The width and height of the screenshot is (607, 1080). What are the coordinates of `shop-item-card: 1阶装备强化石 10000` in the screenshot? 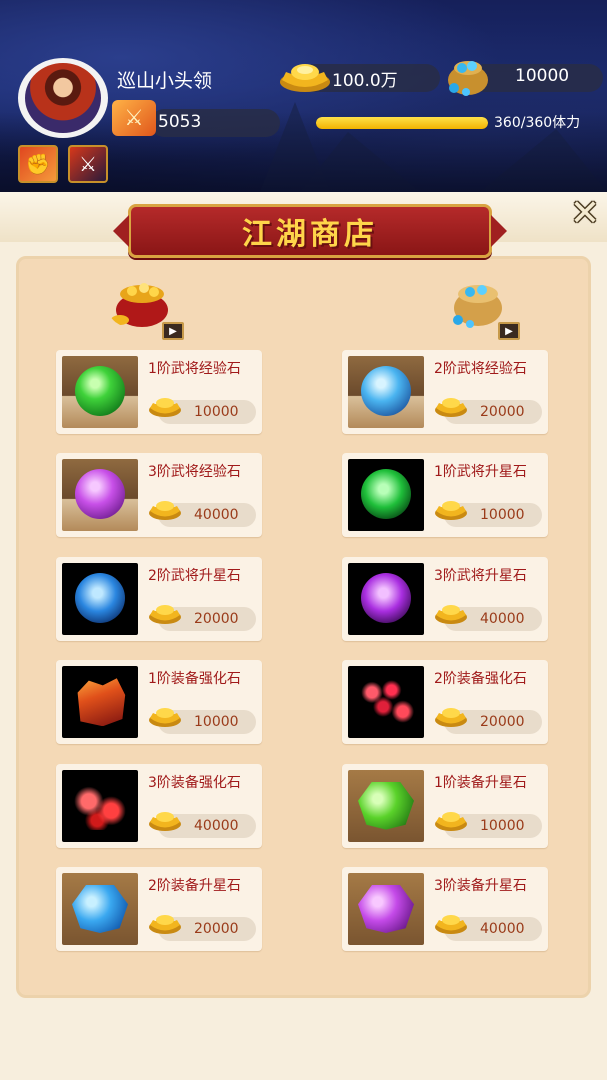 It's located at (159, 702).